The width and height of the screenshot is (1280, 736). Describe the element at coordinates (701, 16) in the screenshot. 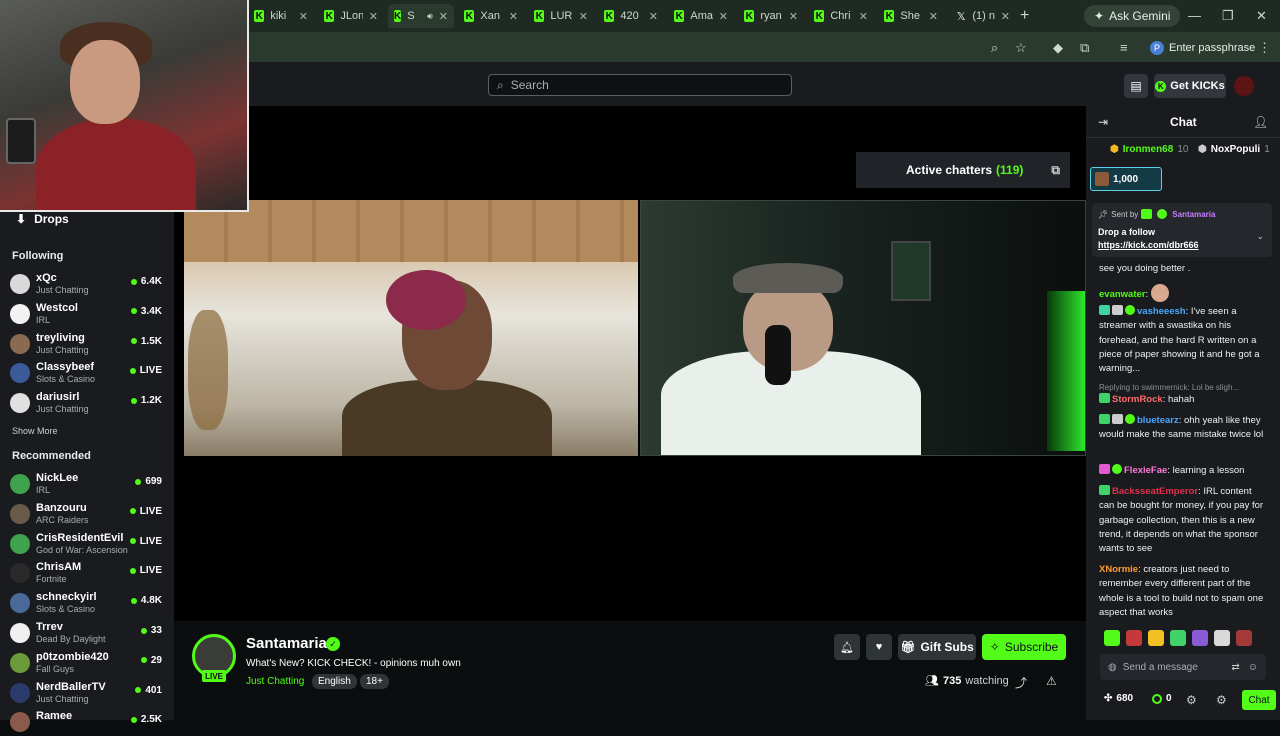

I see `browser-tab: K Ama ✕` at that location.